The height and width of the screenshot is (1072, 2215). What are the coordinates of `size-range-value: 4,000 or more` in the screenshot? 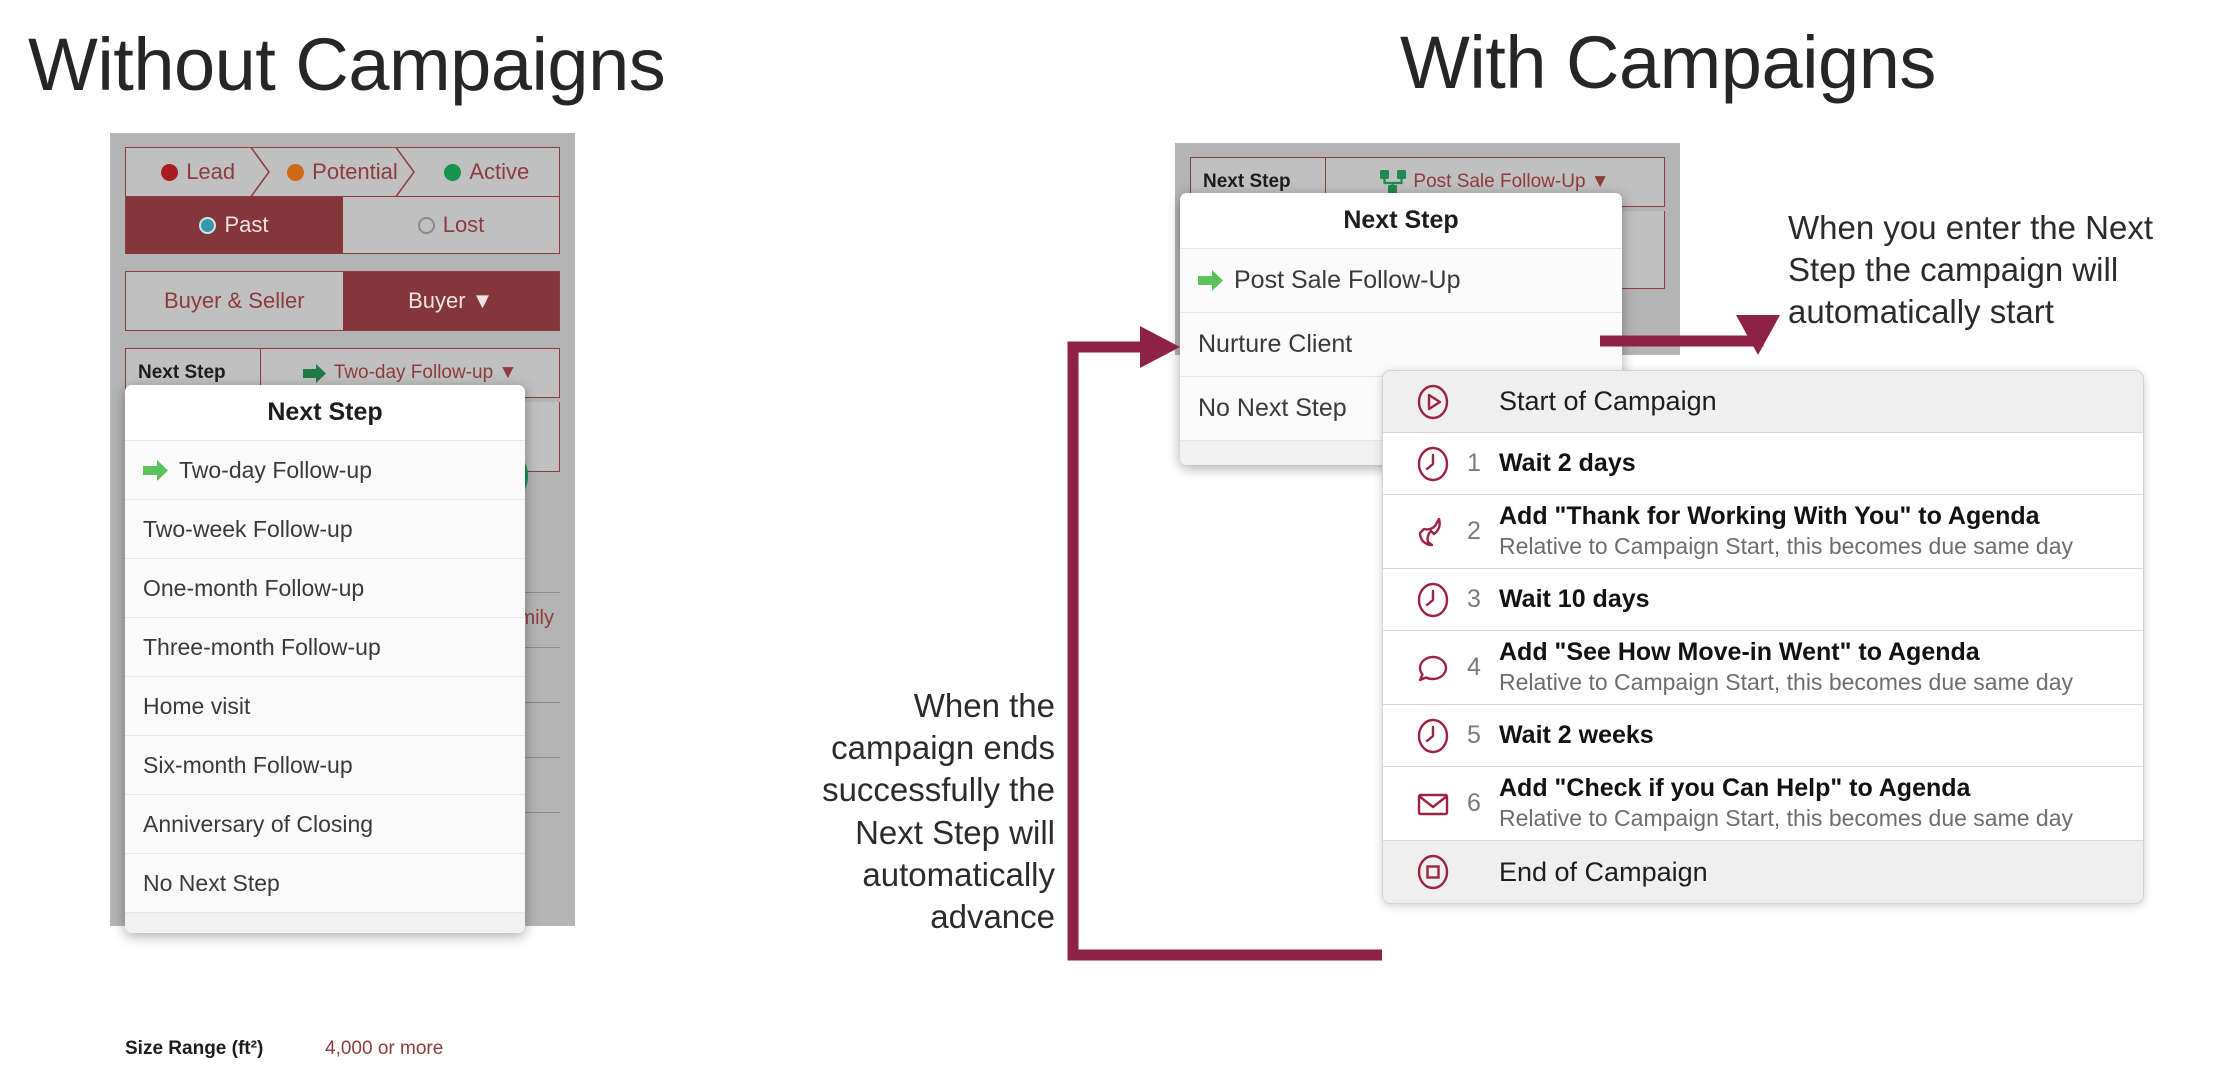 It's located at (384, 1048).